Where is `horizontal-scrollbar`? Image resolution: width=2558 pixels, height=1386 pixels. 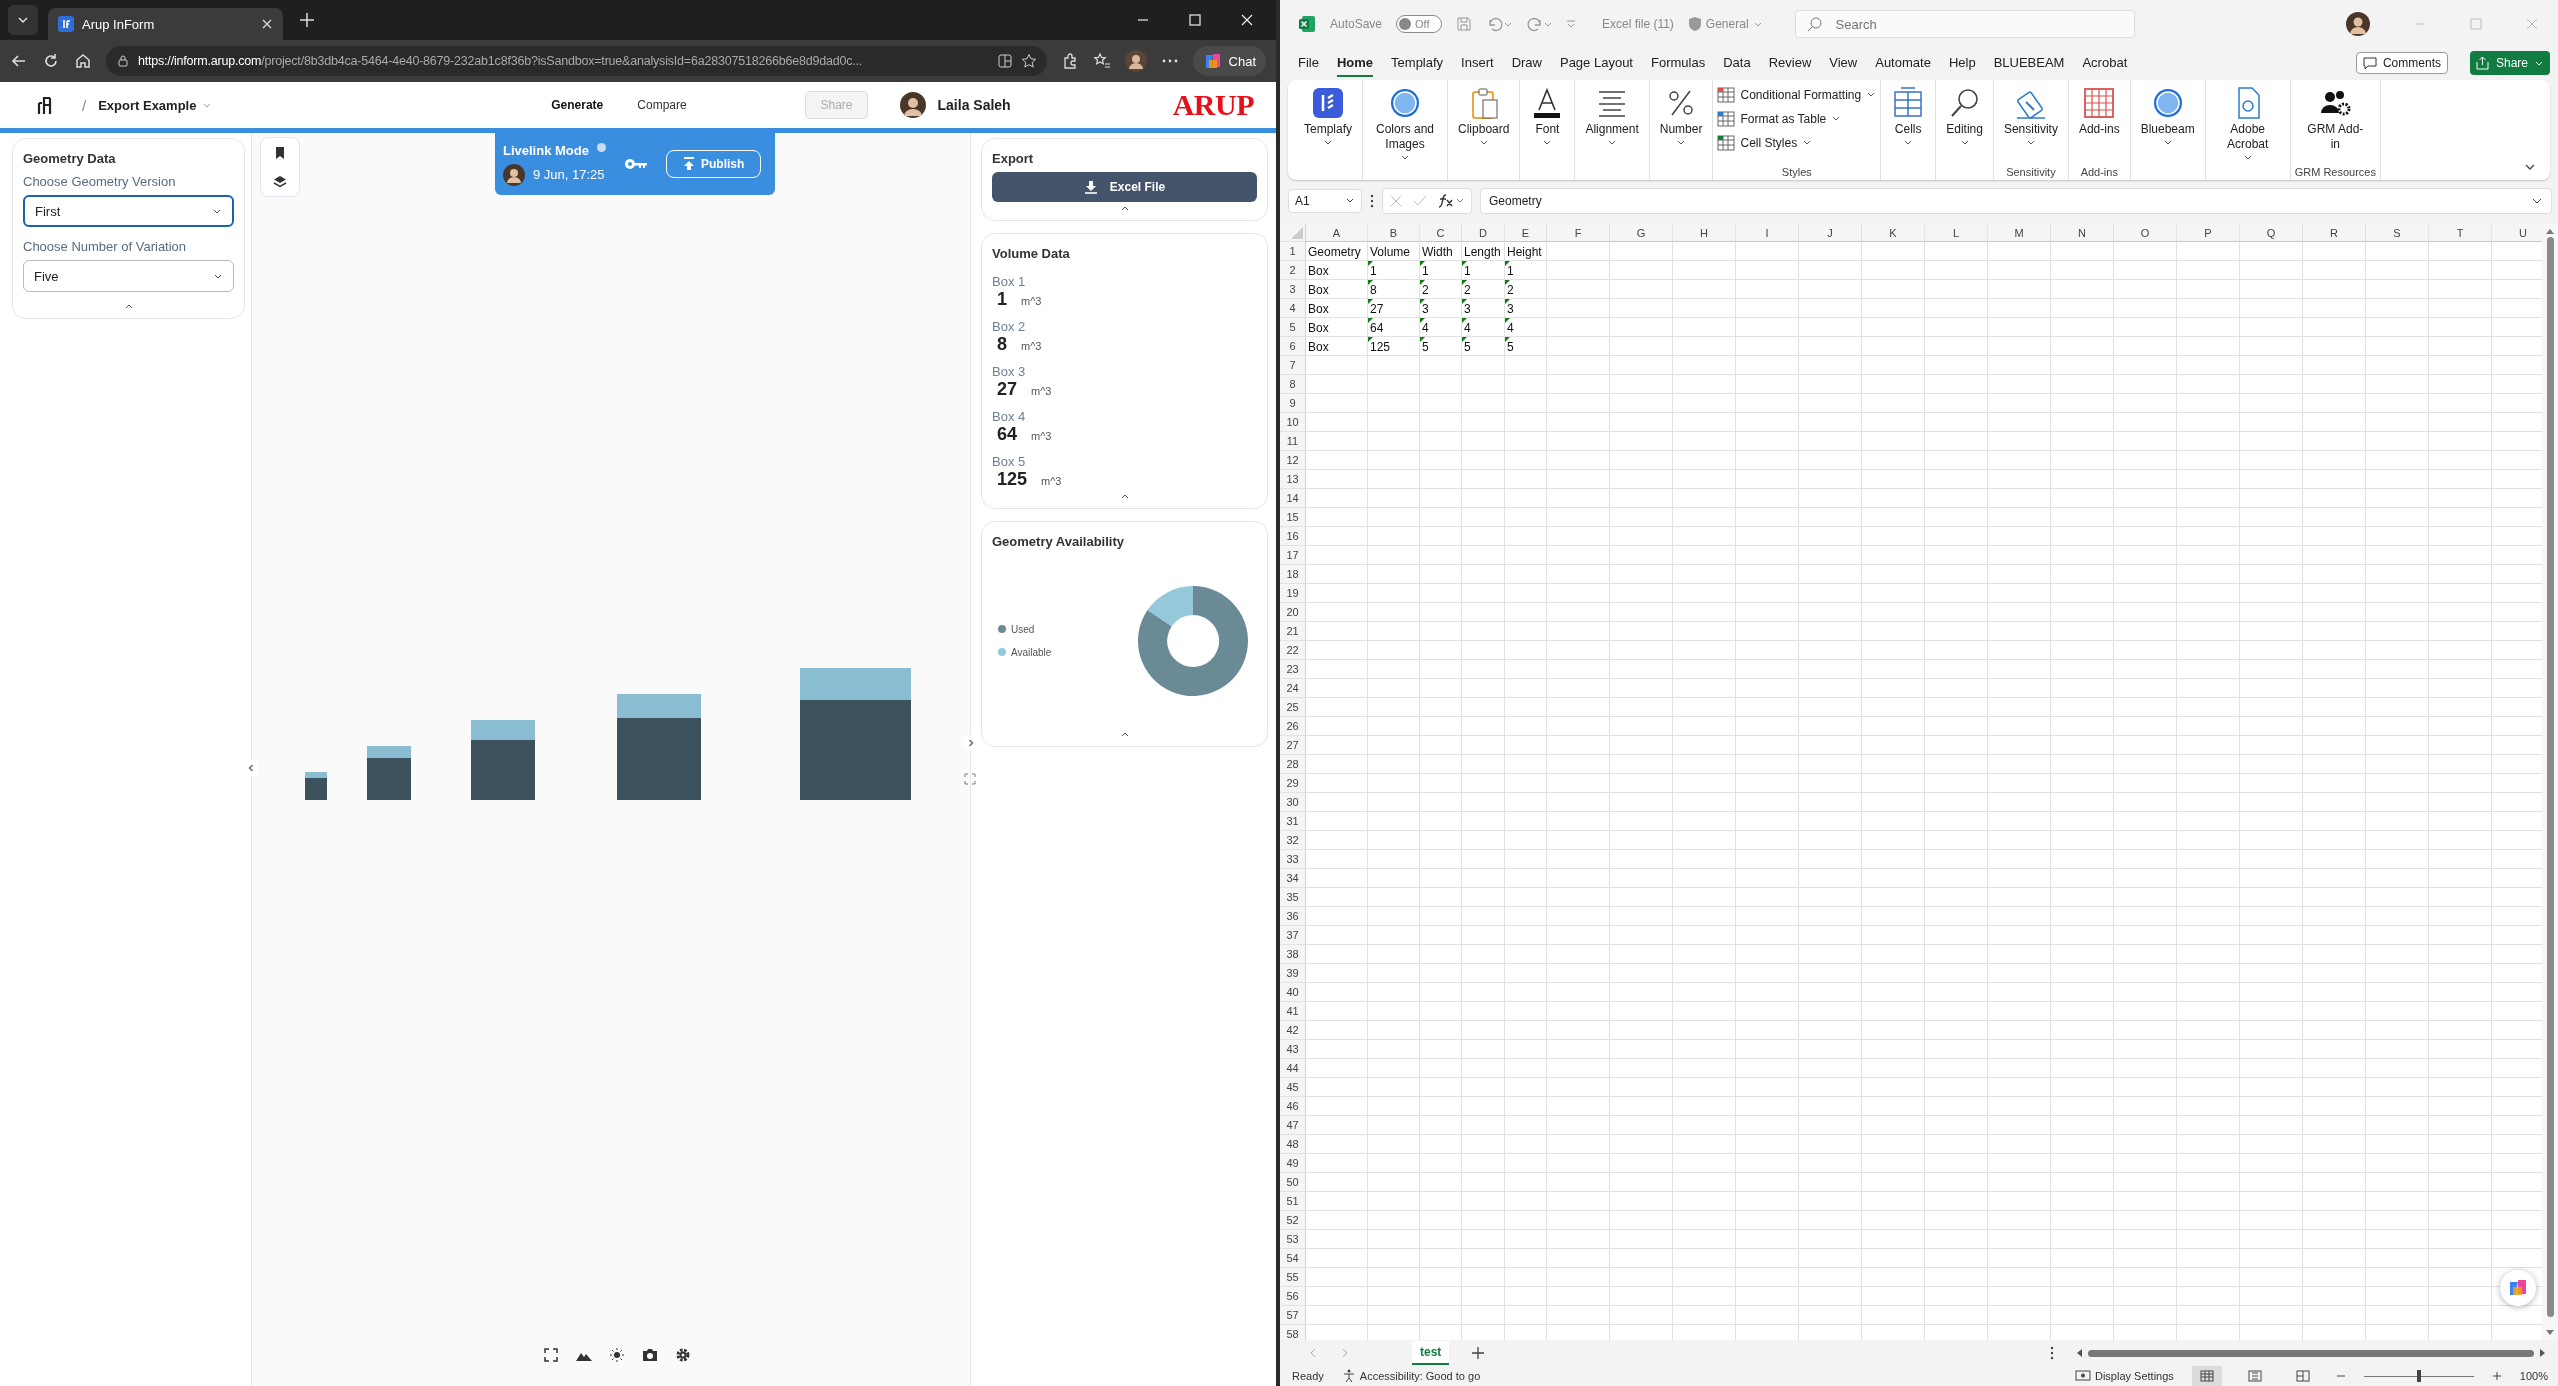 horizontal-scrollbar is located at coordinates (2311, 1353).